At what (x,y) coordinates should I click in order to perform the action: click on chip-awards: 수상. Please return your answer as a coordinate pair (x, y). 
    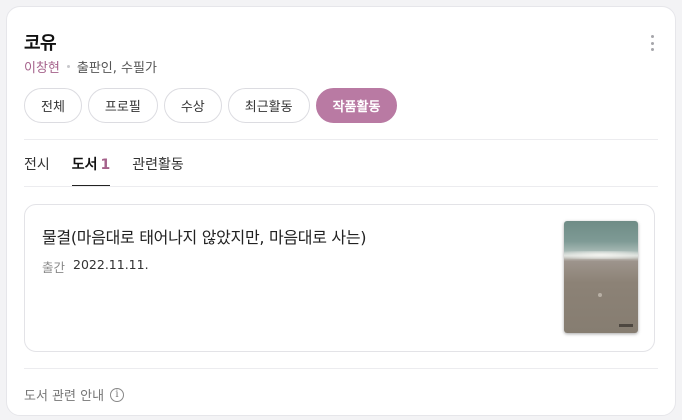
    Looking at the image, I should click on (192, 105).